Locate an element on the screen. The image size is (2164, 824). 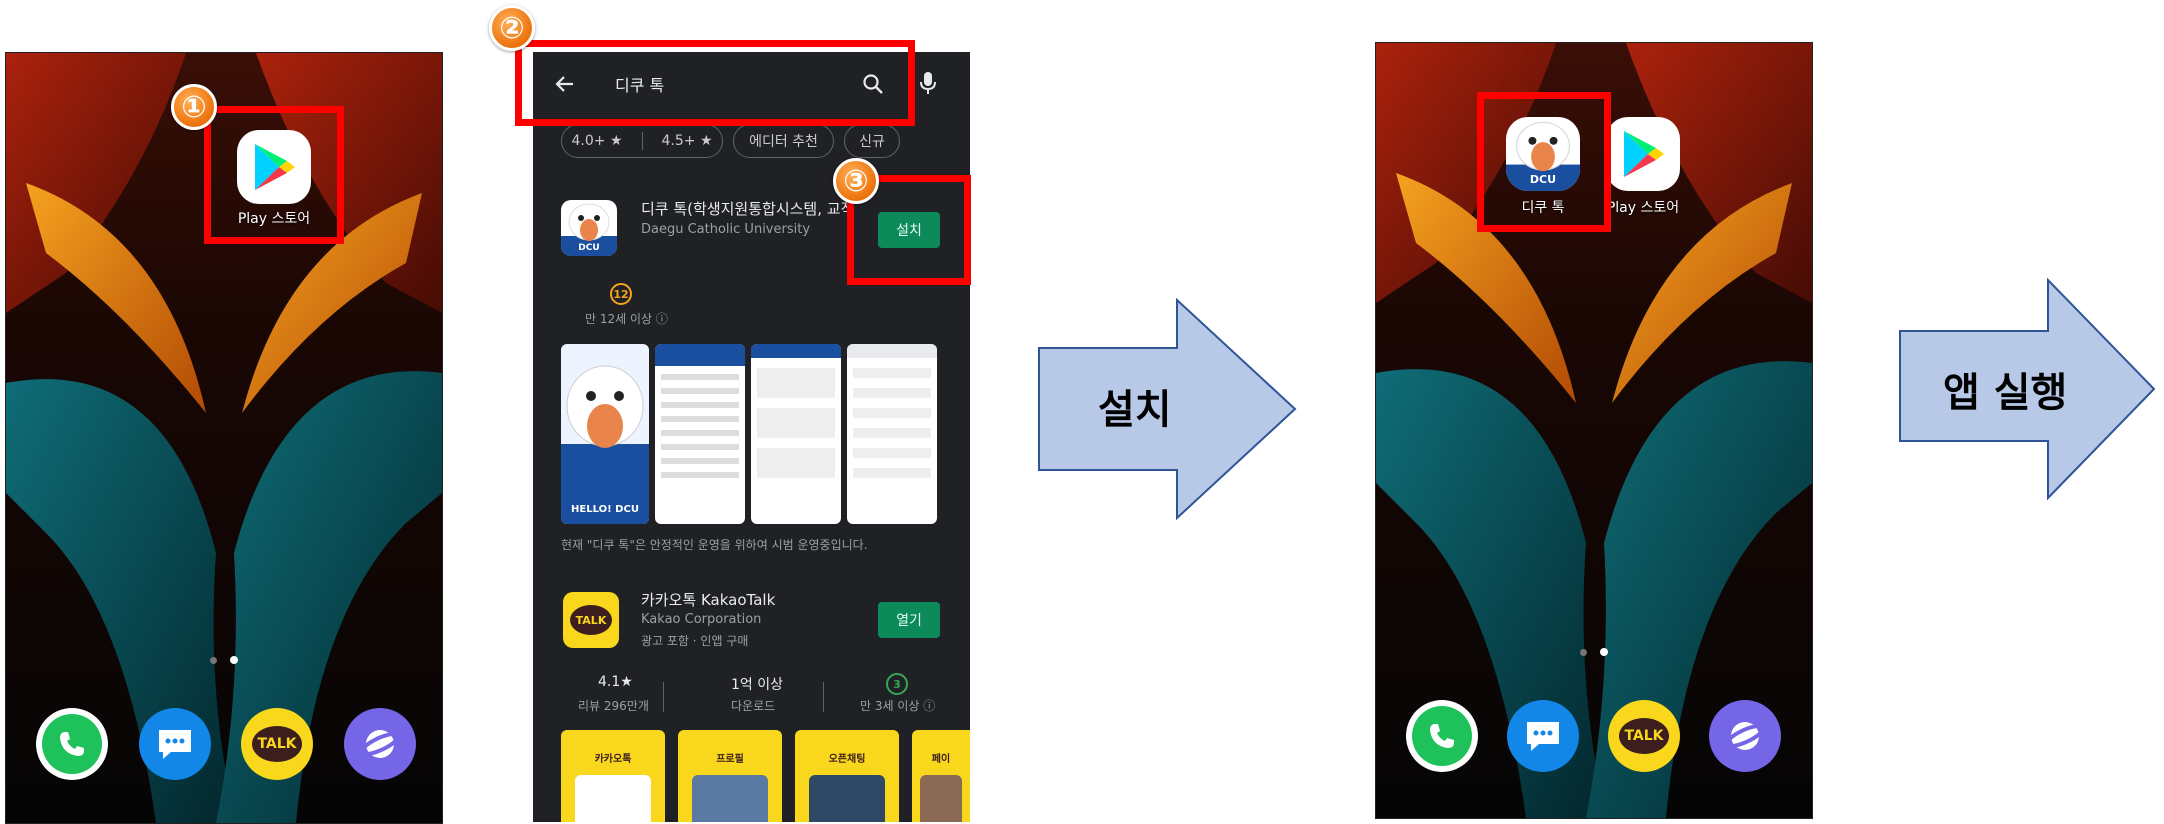
kakaotalk-name: 카카오톡 KakaoTalk is located at coordinates (708, 599).